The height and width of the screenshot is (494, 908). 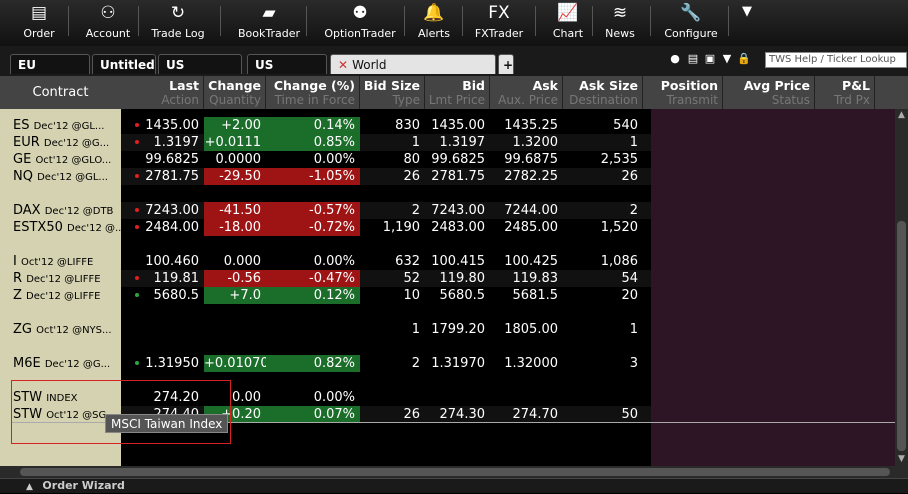 What do you see at coordinates (603, 92) in the screenshot?
I see `header-ask-size: Ask Size Destination` at bounding box center [603, 92].